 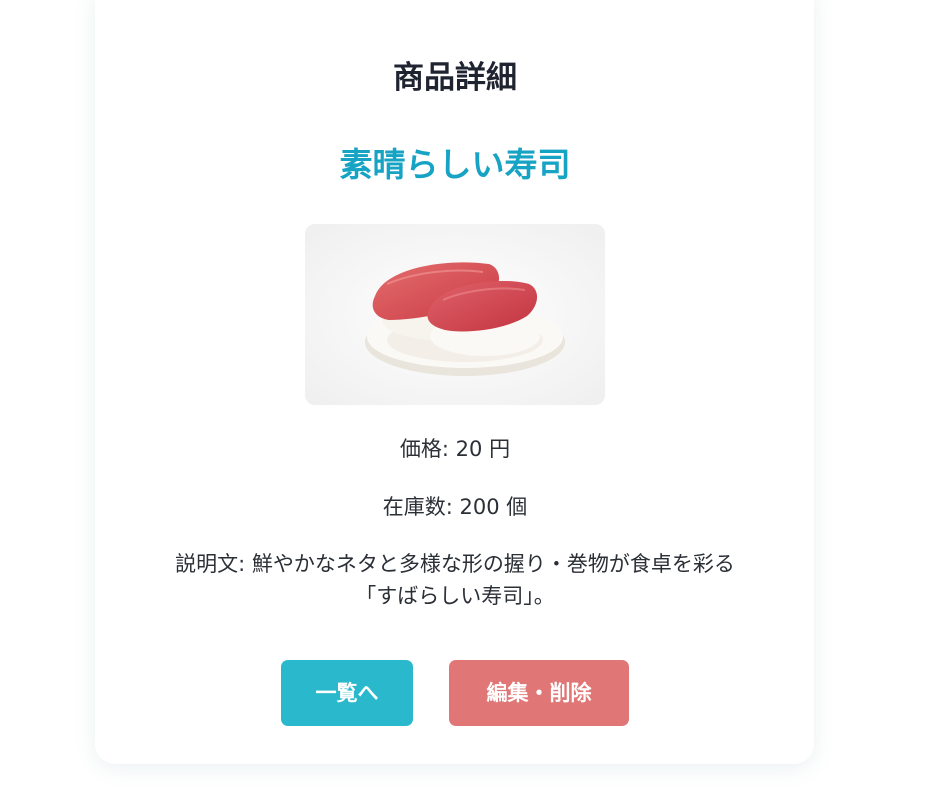 I want to click on description: 説明文: 鮮やかなネタと多様な形の握り・巻物が食卓を彩る 「すばらしい寿司」。, so click(x=455, y=580).